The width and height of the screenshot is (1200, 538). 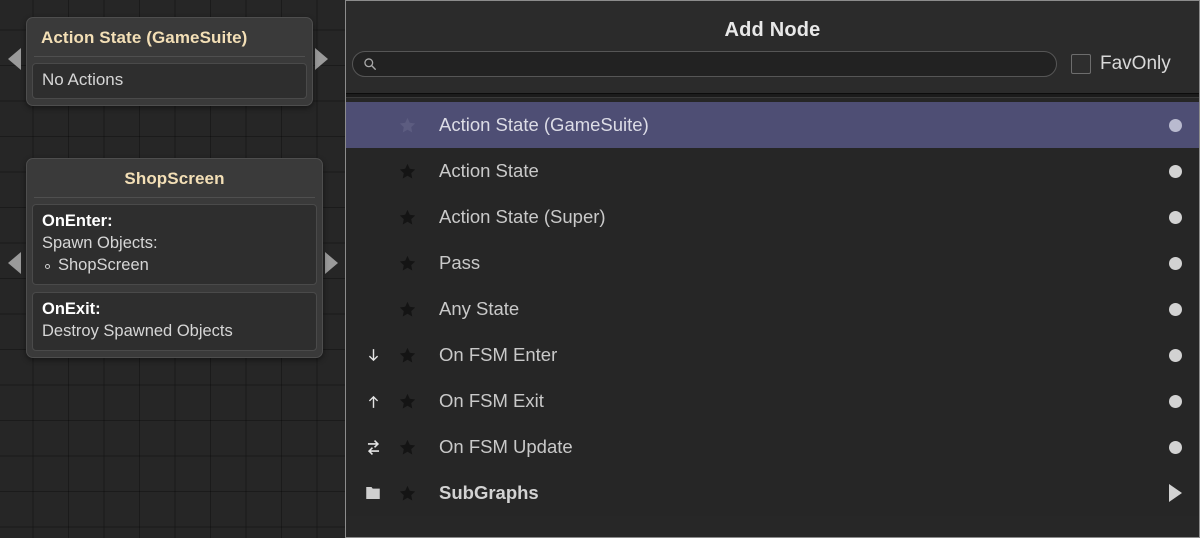 What do you see at coordinates (772, 47) in the screenshot?
I see `panel-header: Add Node FavOnly` at bounding box center [772, 47].